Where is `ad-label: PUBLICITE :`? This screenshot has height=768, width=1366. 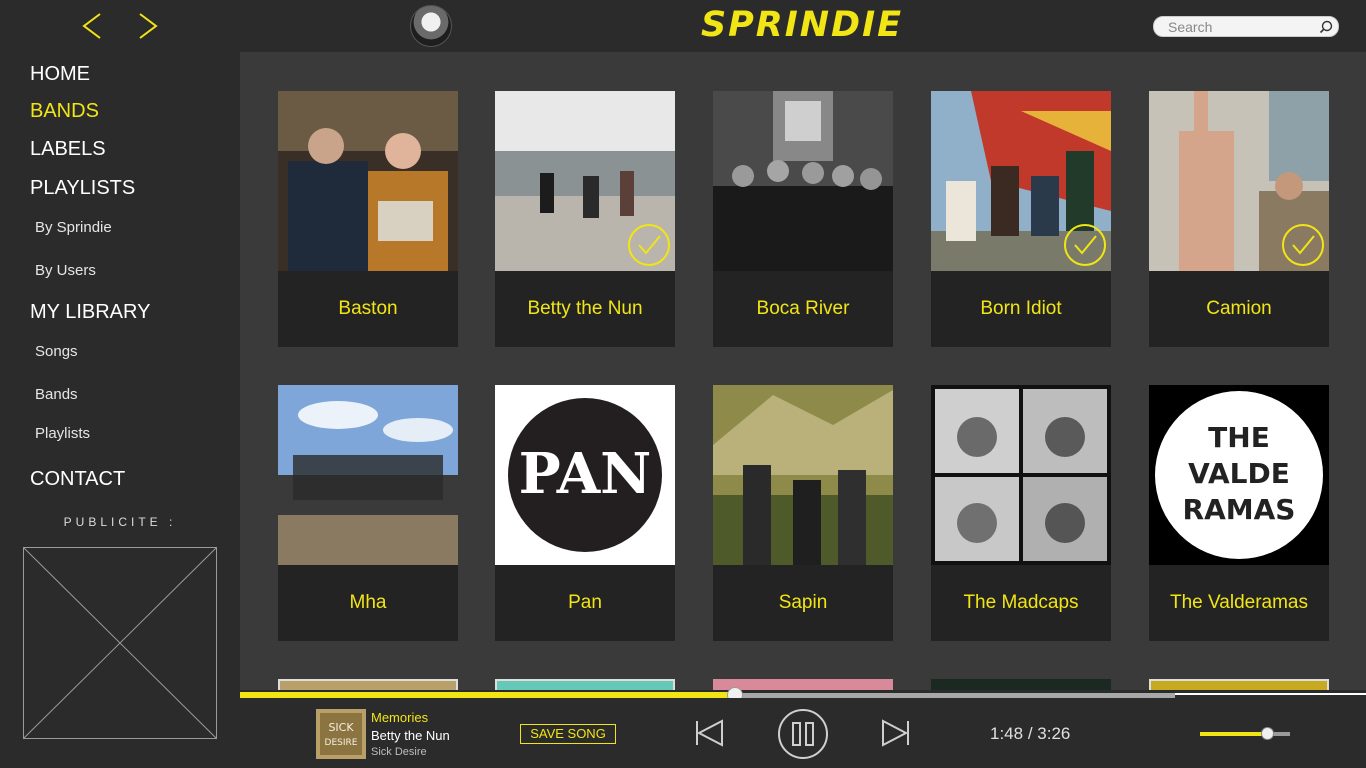
ad-label: PUBLICITE : is located at coordinates (120, 522).